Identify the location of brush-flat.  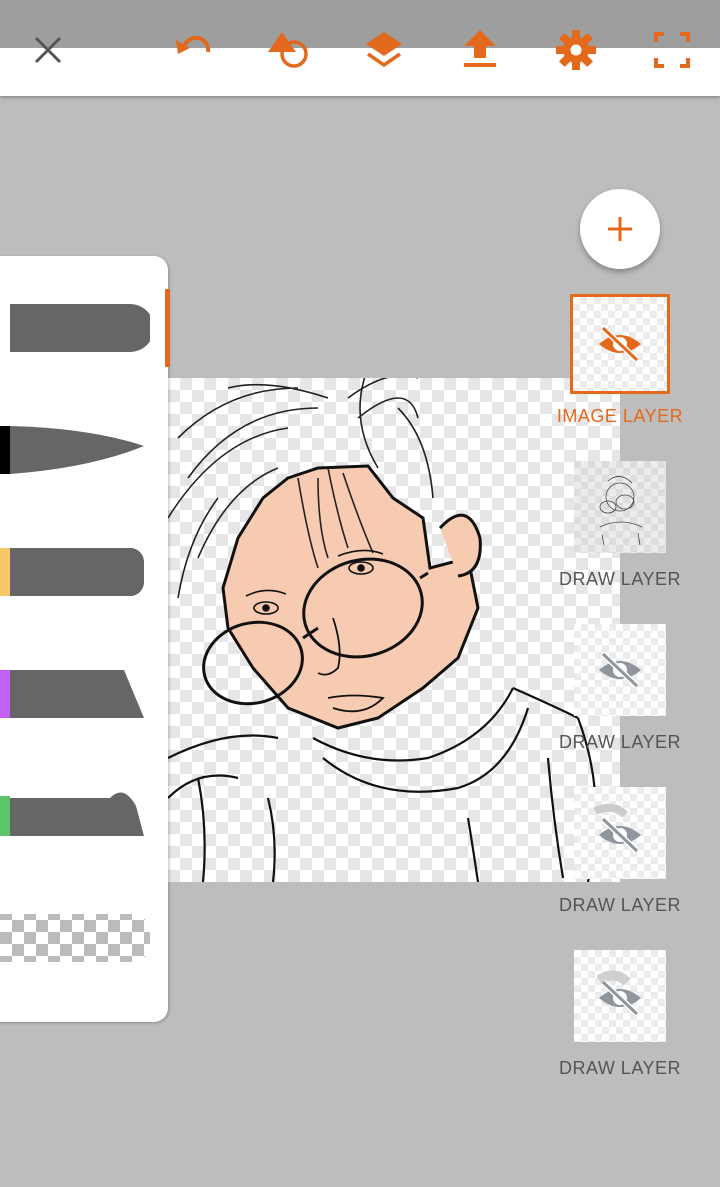
(75, 328).